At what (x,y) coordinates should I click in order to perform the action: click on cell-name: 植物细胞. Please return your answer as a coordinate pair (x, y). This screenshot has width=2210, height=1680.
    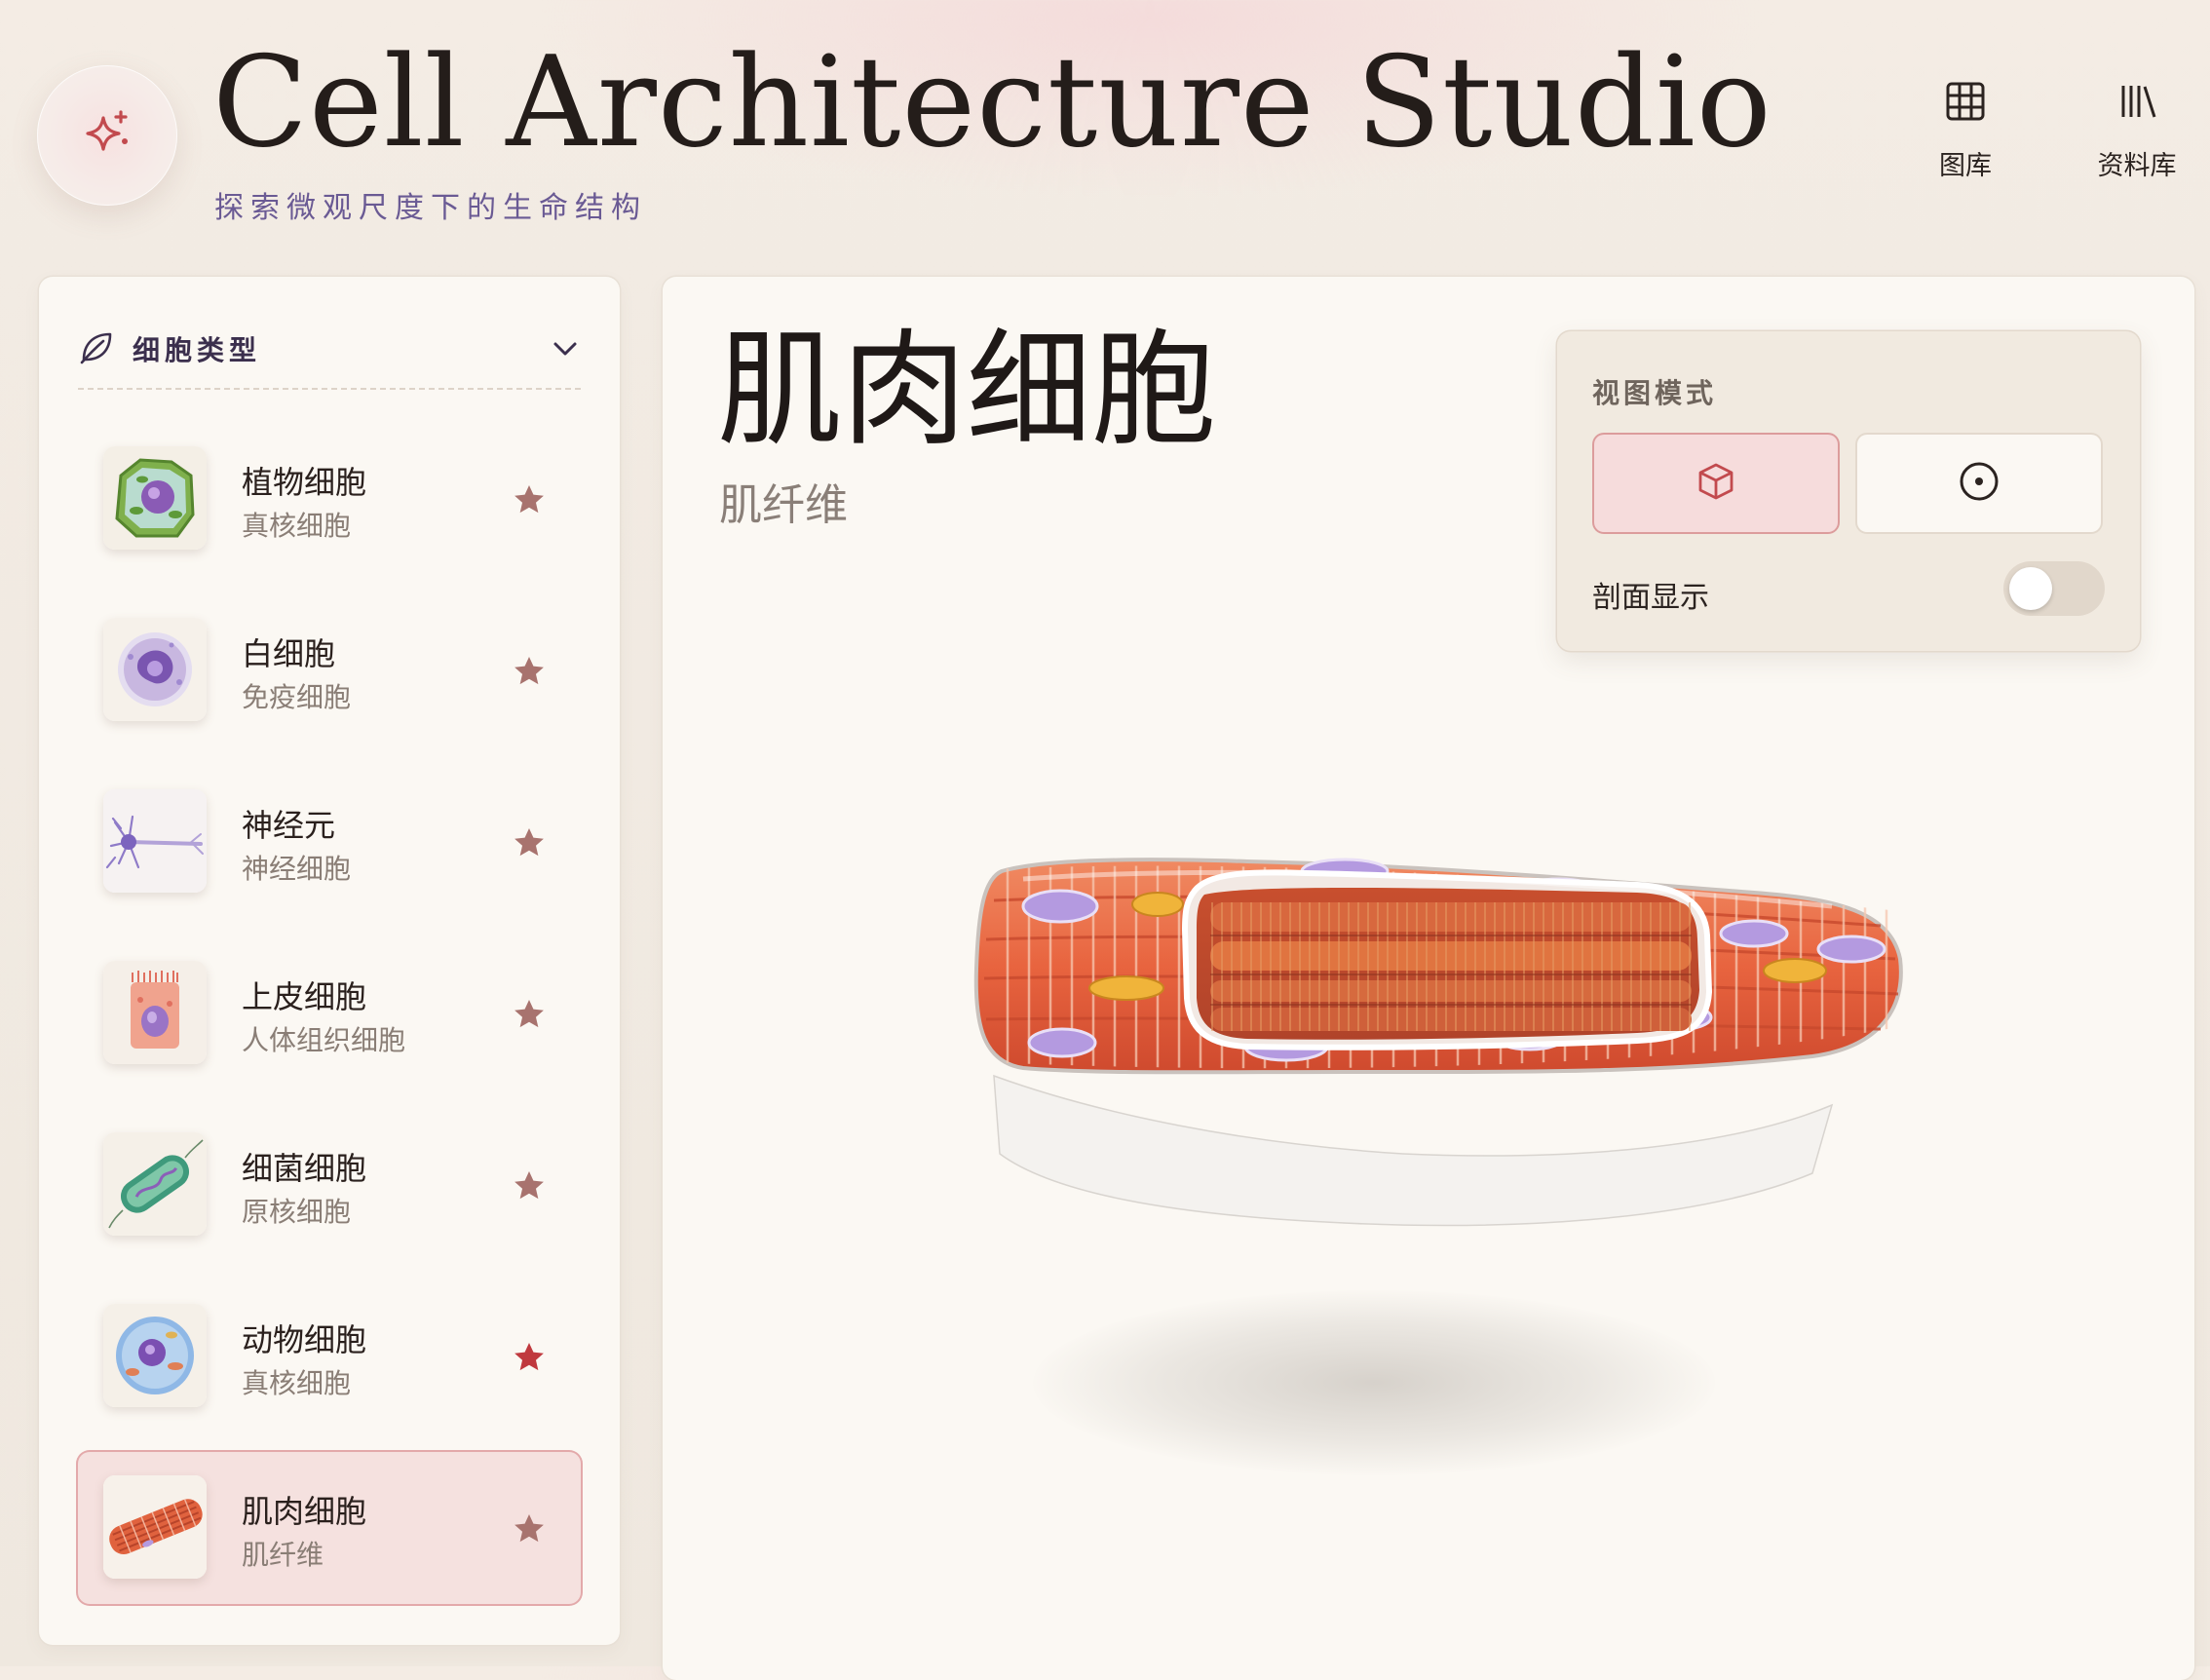
    Looking at the image, I should click on (304, 482).